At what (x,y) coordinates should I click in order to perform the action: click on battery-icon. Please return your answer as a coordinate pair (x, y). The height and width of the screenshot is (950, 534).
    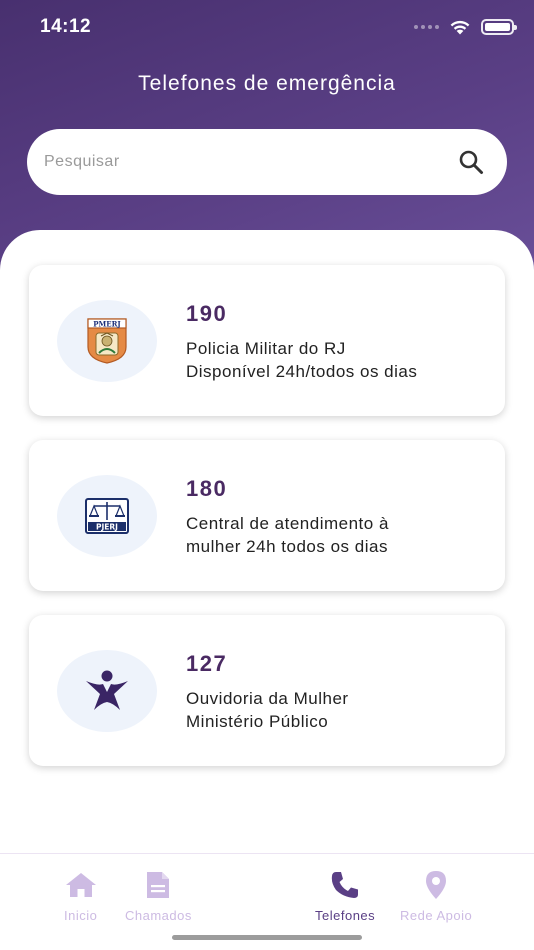
    Looking at the image, I should click on (499, 27).